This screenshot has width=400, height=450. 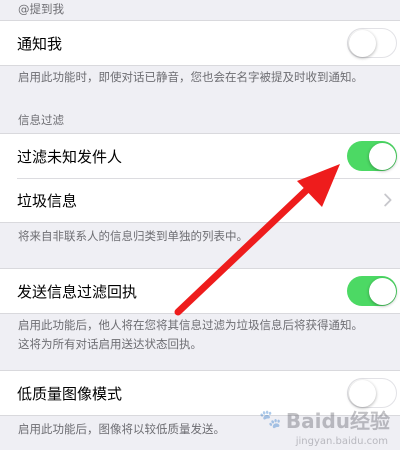 What do you see at coordinates (70, 393) in the screenshot?
I see `low-quality-label: 低质量图像模式` at bounding box center [70, 393].